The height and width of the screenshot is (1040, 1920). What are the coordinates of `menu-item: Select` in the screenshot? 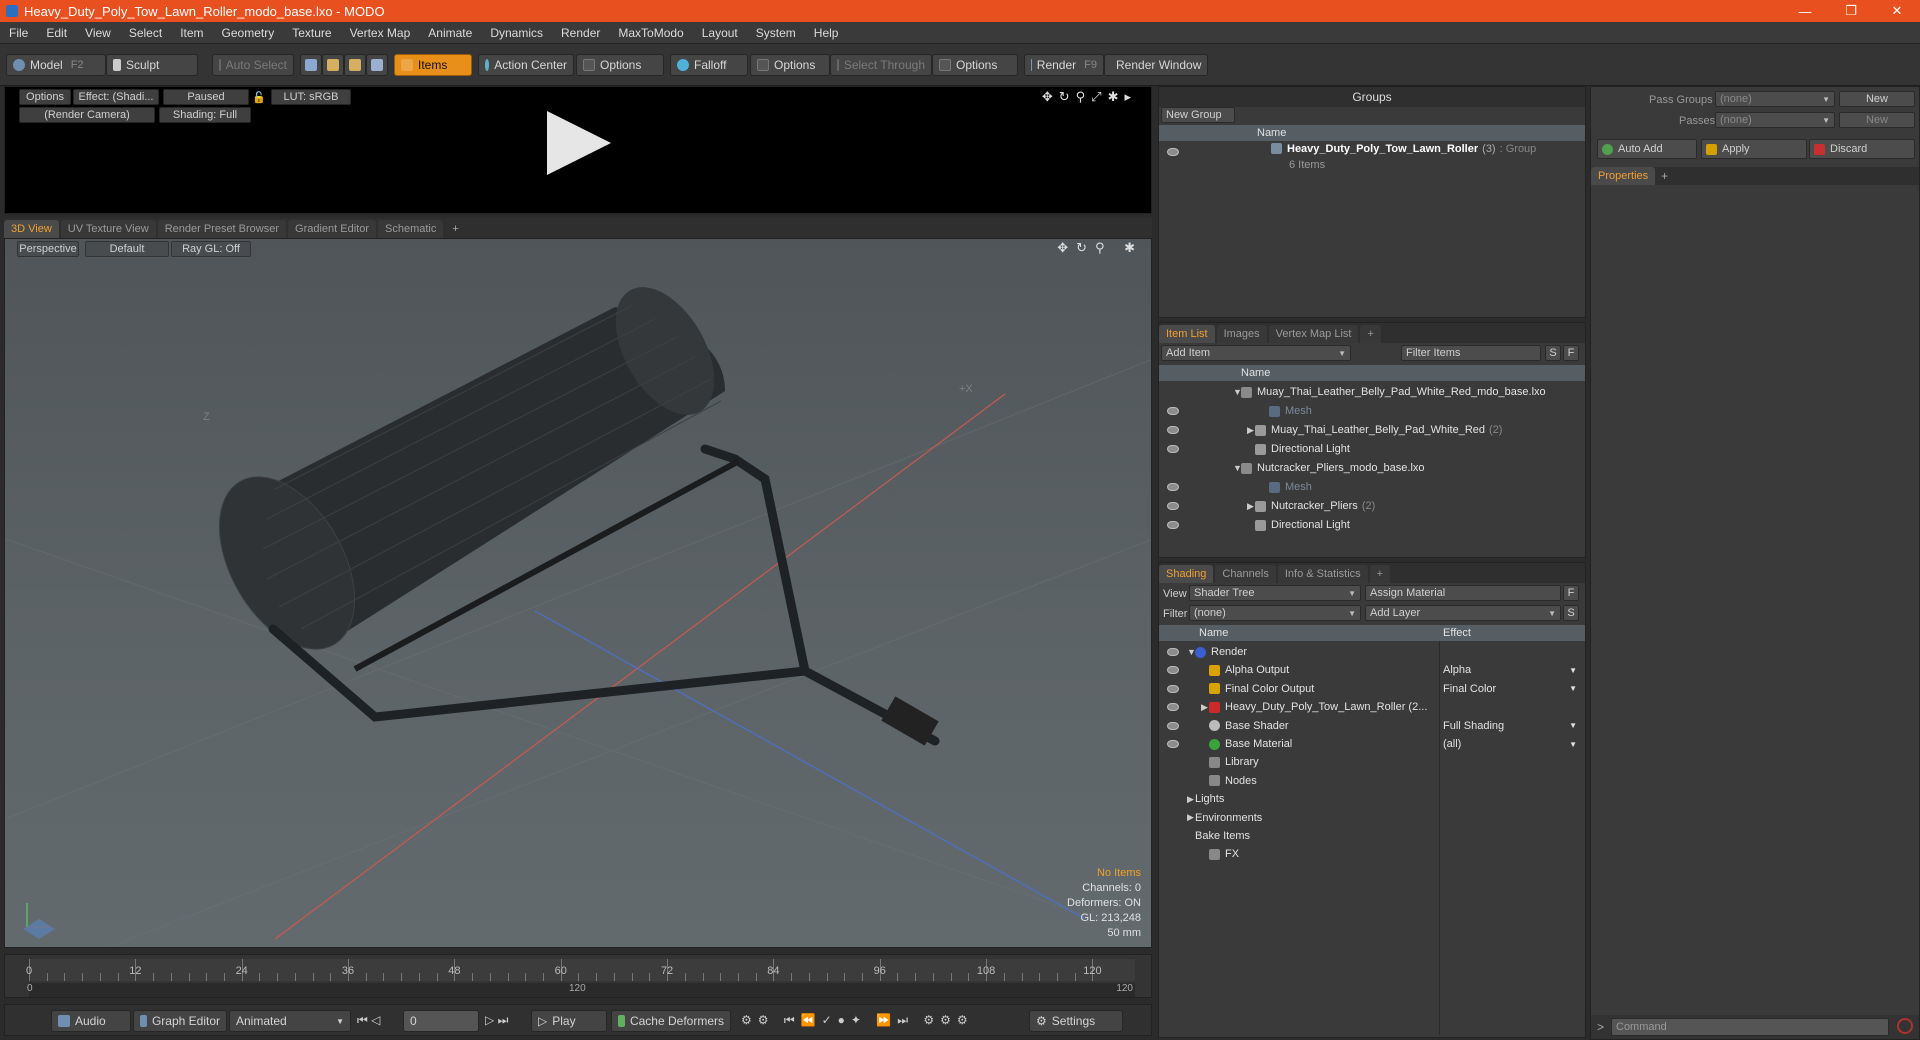 It's located at (145, 33).